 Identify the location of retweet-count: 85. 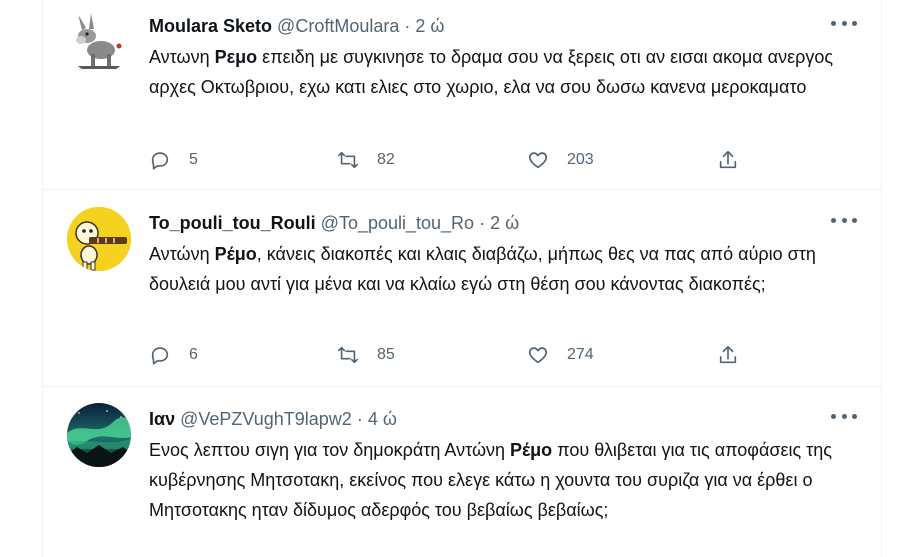
(386, 354).